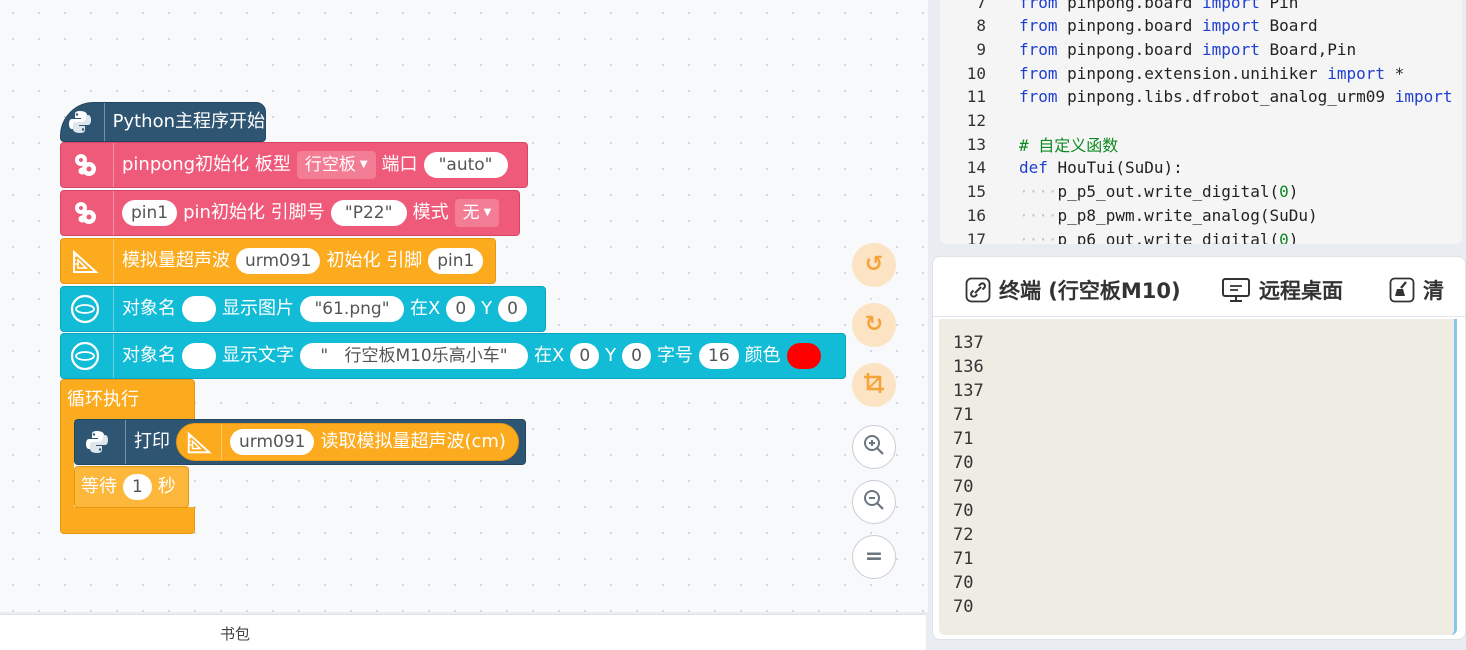 The image size is (1466, 650). What do you see at coordinates (163, 122) in the screenshot?
I see `python-main-block: Python主程序开始` at bounding box center [163, 122].